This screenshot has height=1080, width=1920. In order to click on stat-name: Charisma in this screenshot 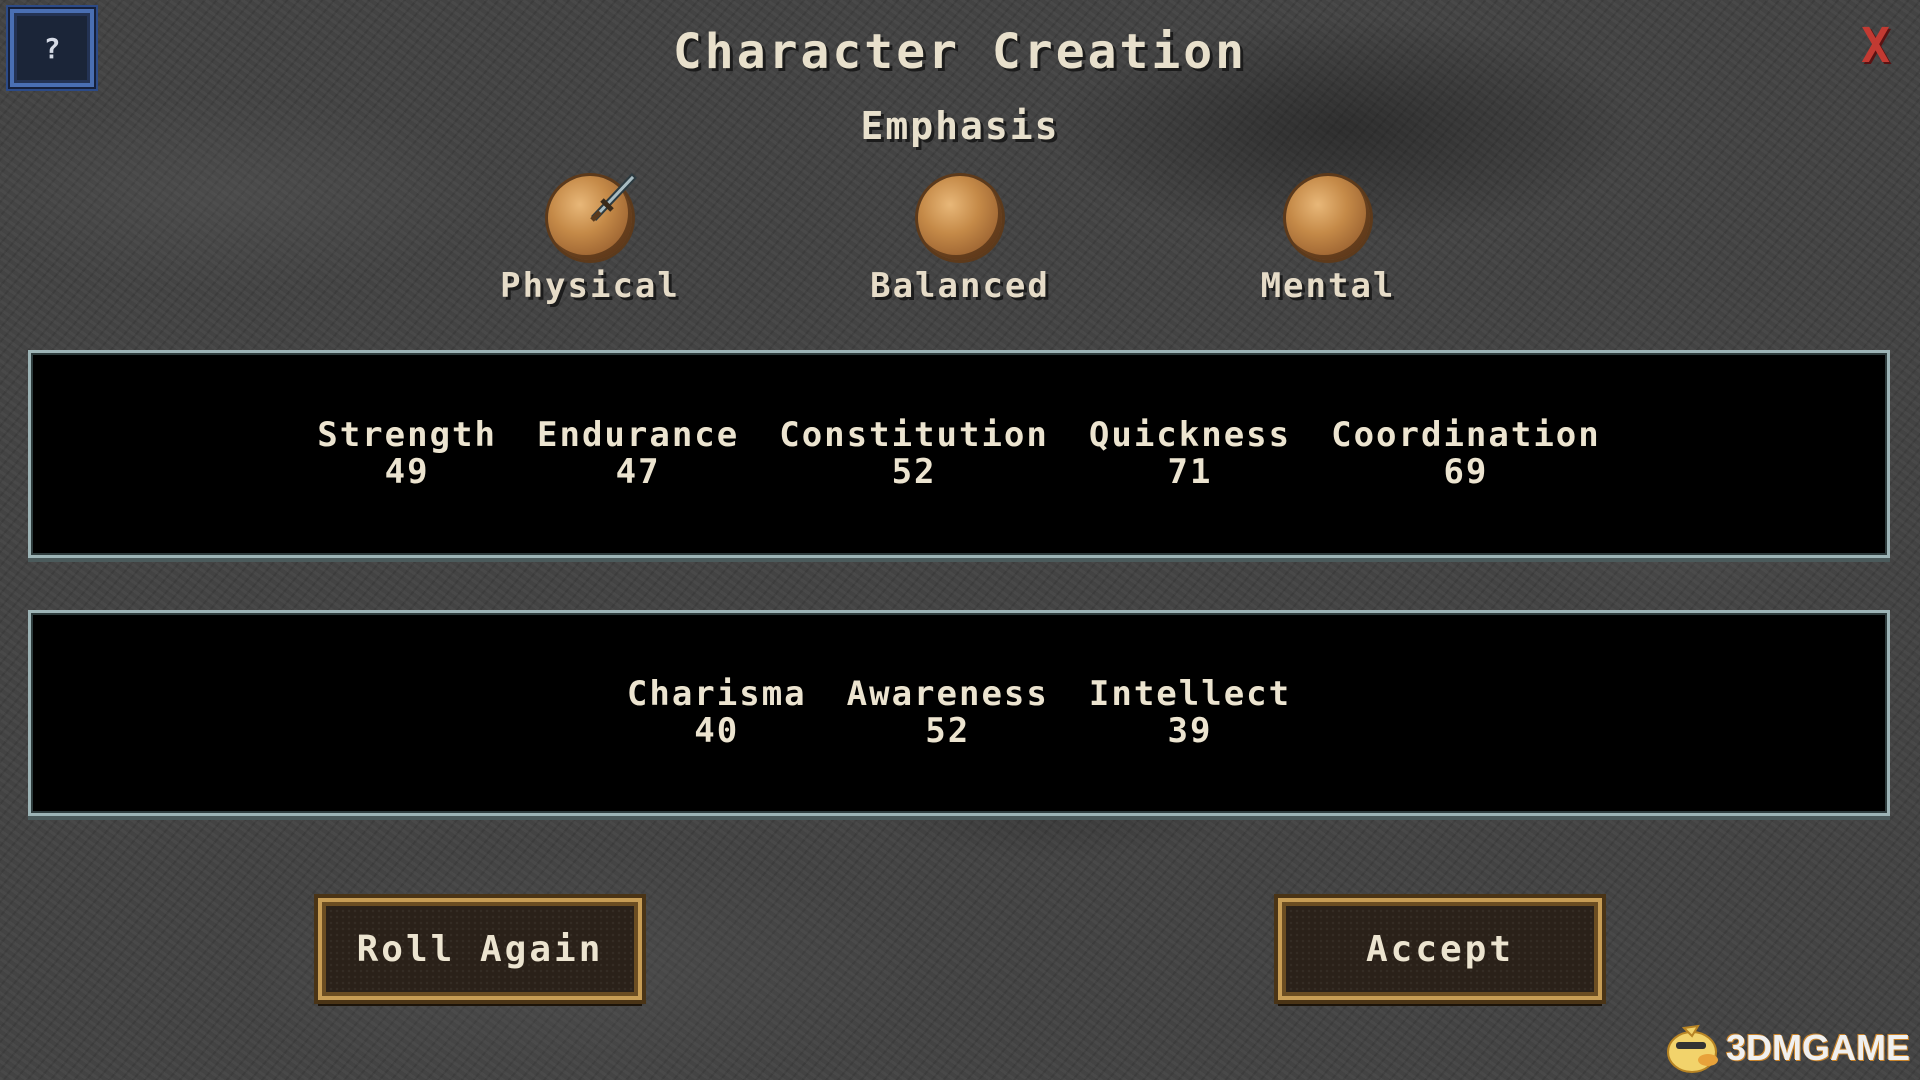, I will do `click(716, 693)`.